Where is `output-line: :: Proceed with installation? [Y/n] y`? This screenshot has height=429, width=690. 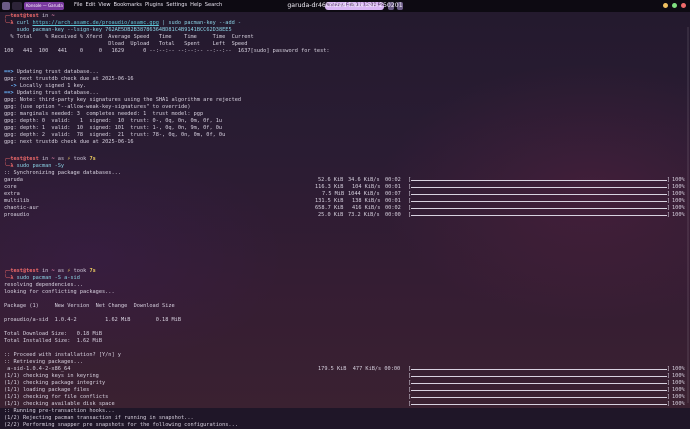
output-line: :: Proceed with installation? [Y/n] y is located at coordinates (62, 355).